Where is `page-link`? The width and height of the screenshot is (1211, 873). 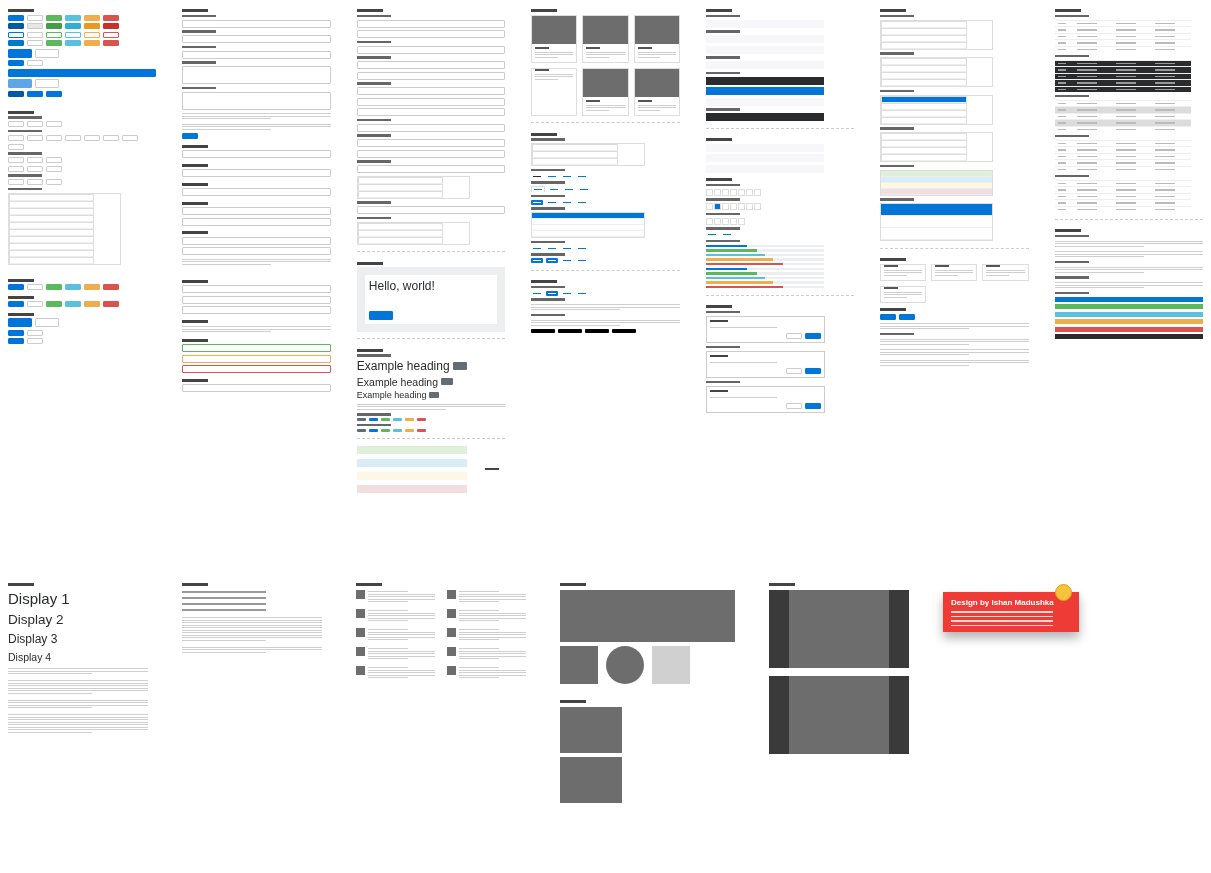 page-link is located at coordinates (717, 206).